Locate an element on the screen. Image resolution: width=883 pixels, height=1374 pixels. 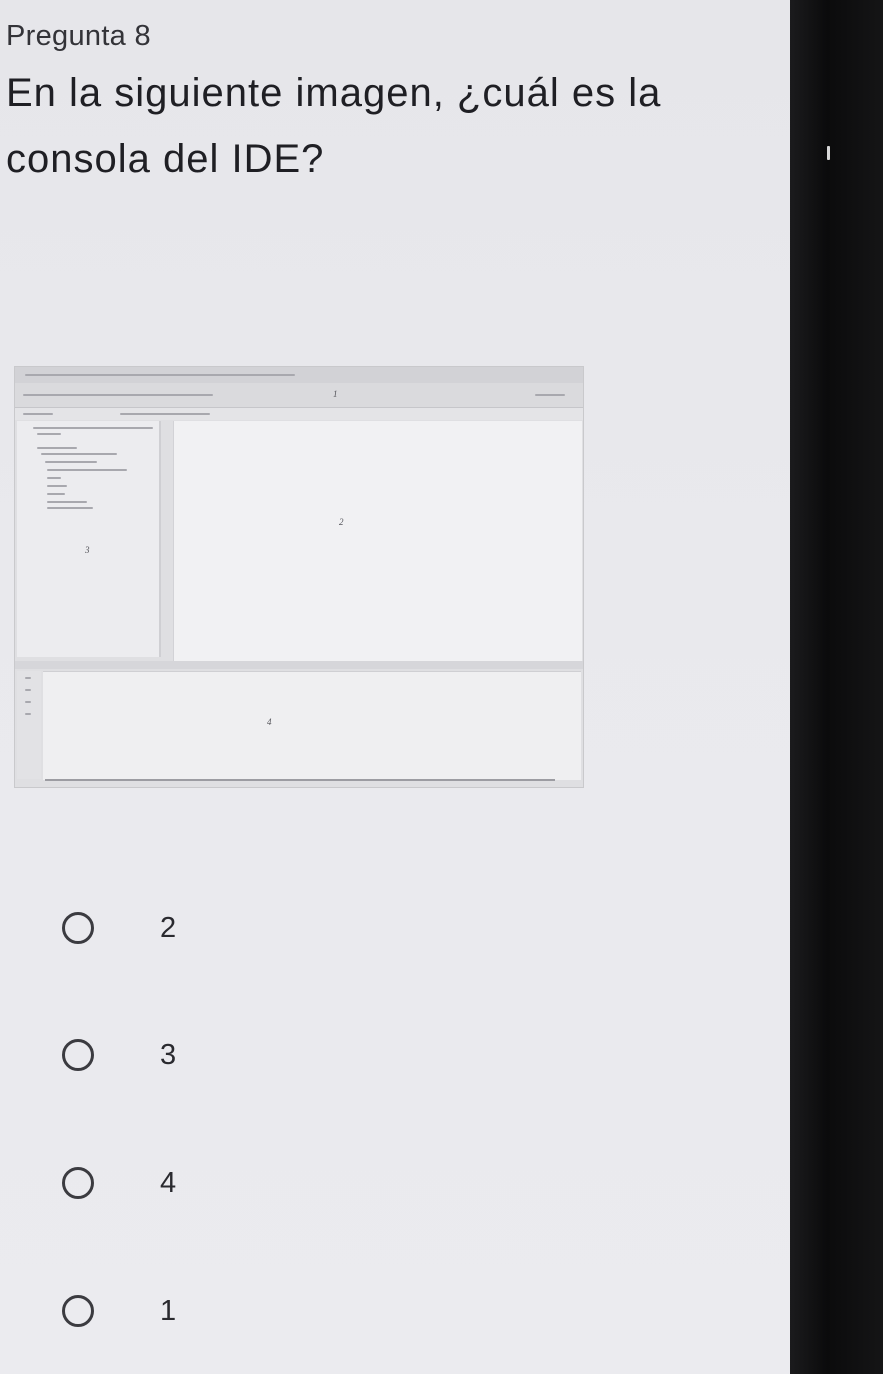
bezel-light-reflection is located at coordinates (828, 153).